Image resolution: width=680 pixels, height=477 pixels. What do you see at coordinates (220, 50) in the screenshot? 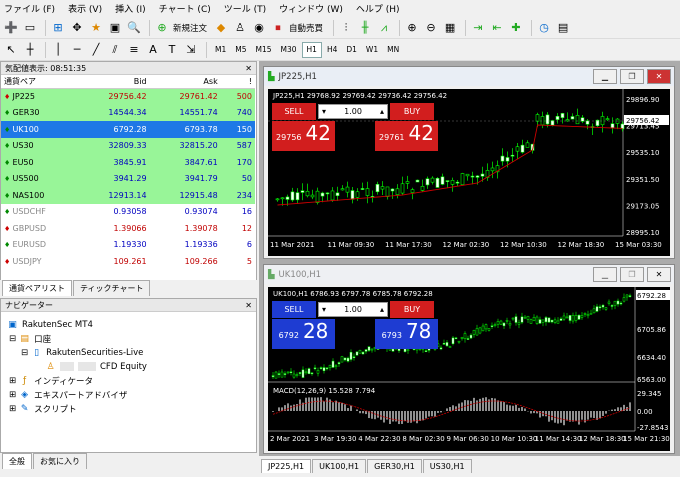
I see `timeframe-m1: M1` at bounding box center [220, 50].